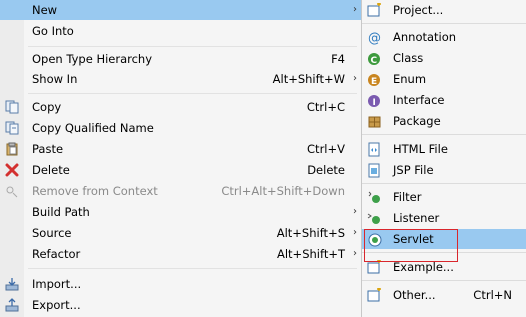 The image size is (526, 317). I want to click on svg-text: I, so click(374, 103).